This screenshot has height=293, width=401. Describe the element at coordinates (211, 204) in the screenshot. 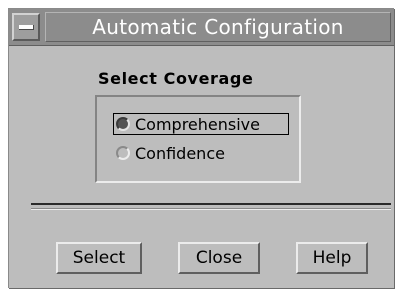

I see `separator-line` at that location.